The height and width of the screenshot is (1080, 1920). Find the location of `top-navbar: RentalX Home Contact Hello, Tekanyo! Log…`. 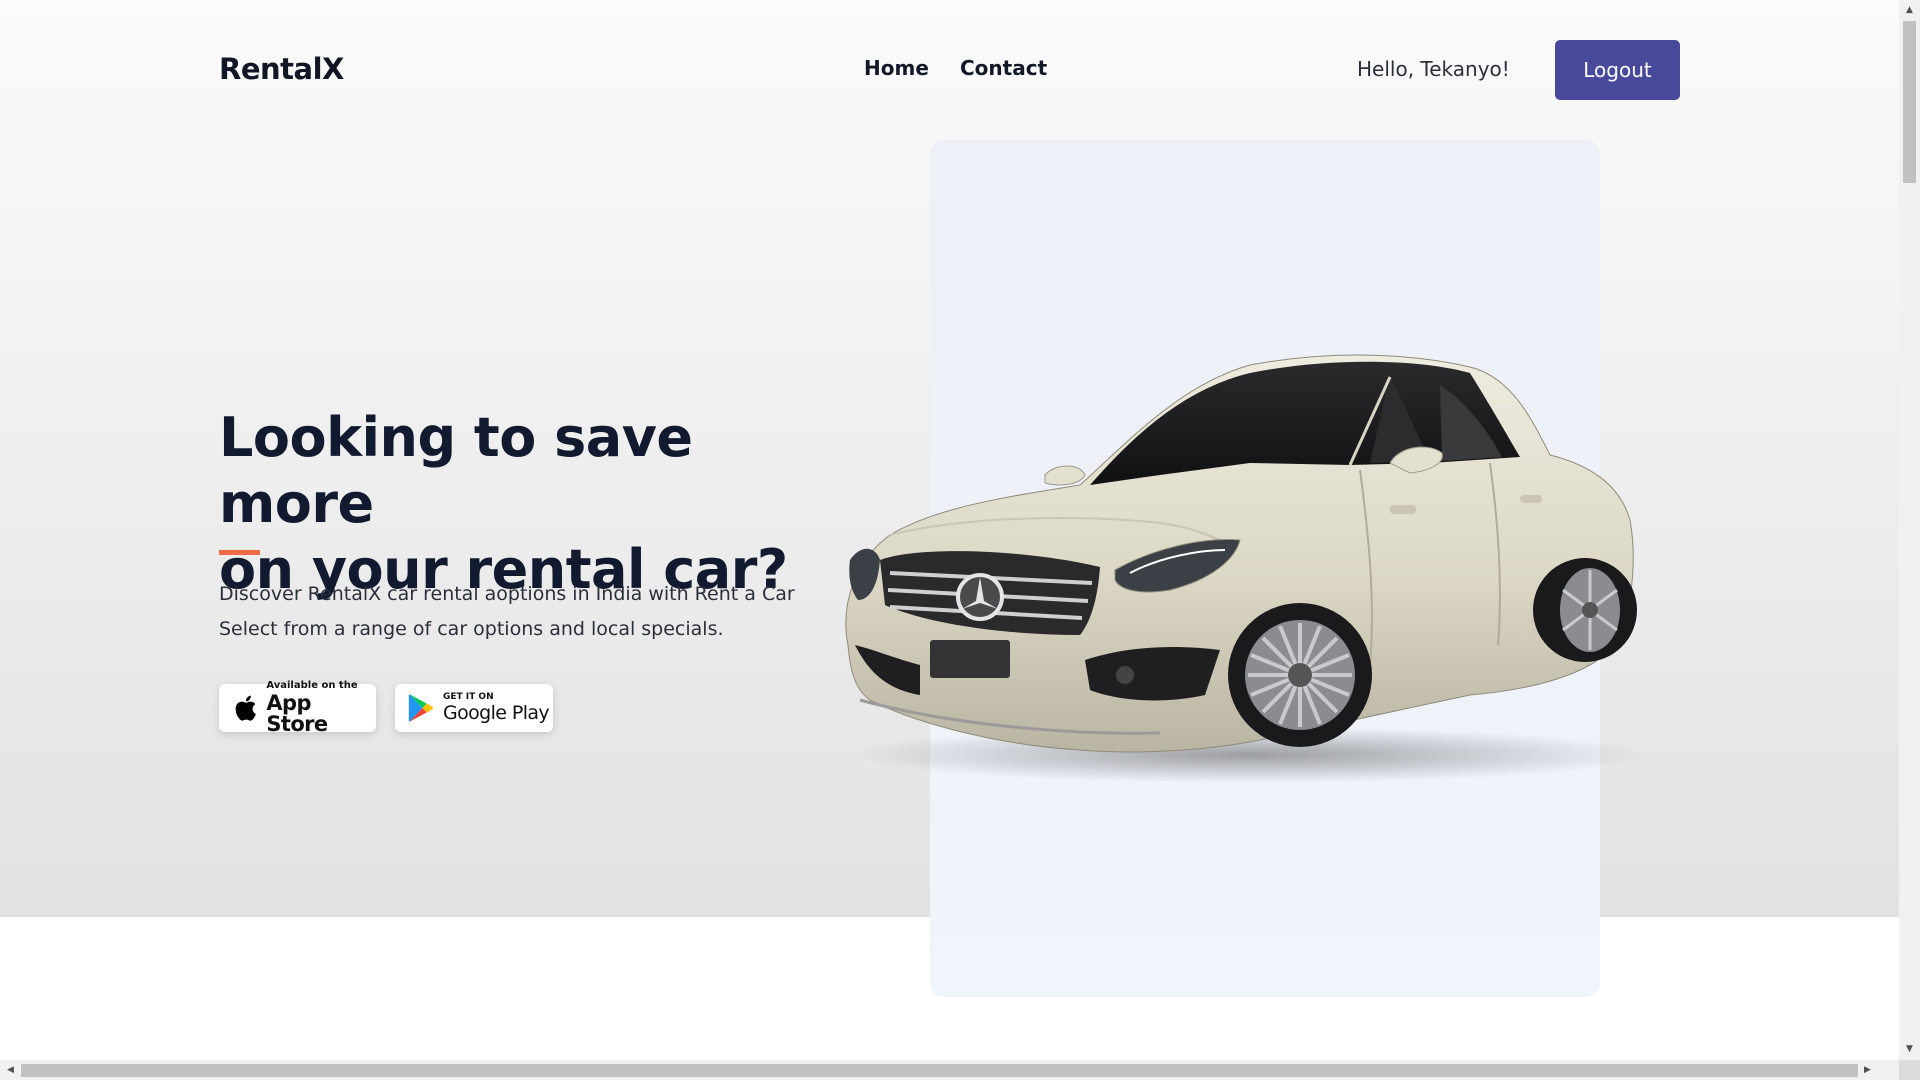

top-navbar: RentalX Home Contact Hello, Tekanyo! Log… is located at coordinates (949, 70).